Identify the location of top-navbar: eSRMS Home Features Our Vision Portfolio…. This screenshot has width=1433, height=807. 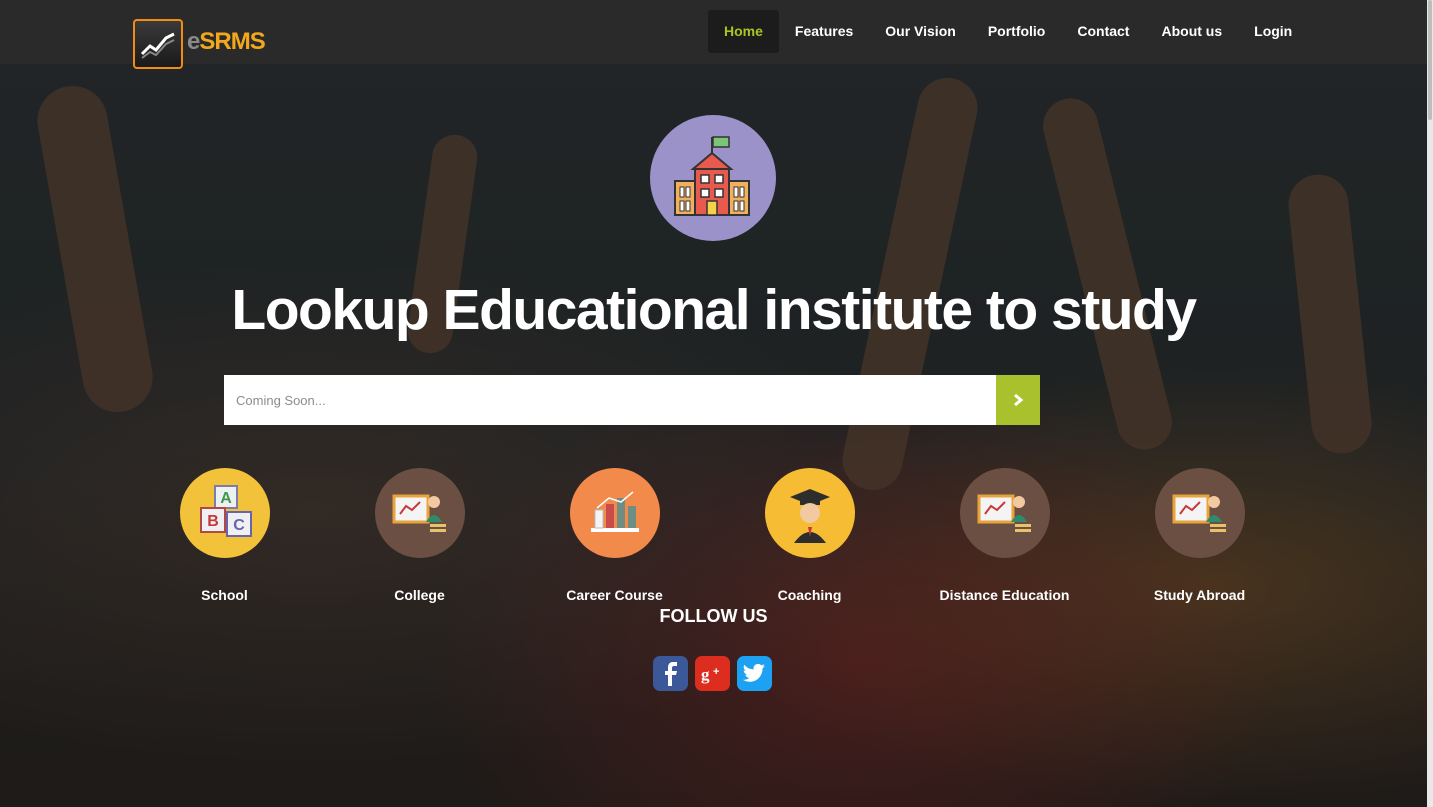
(713, 34).